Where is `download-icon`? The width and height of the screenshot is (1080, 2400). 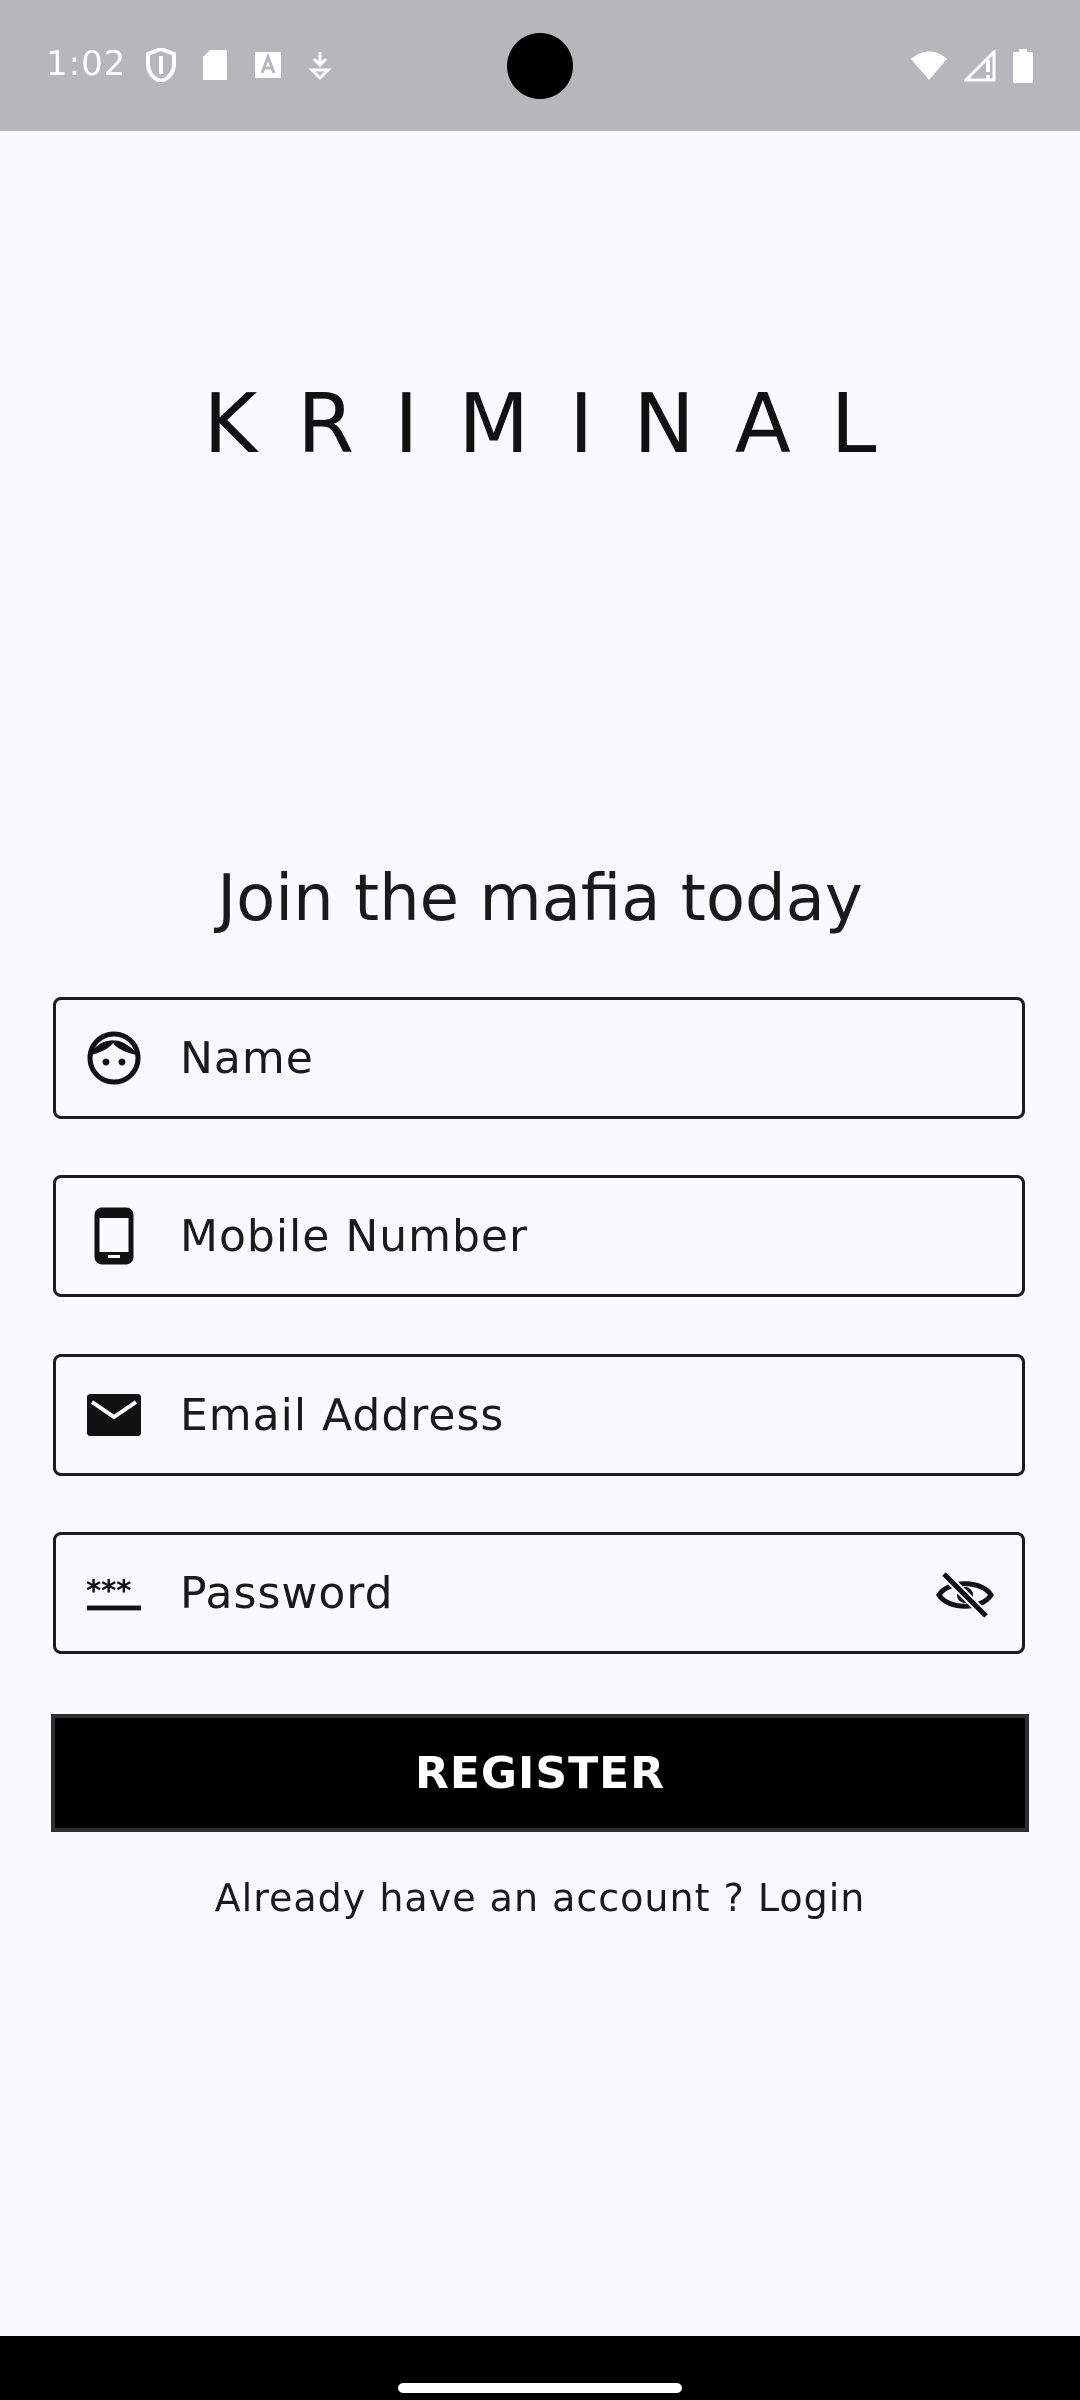
download-icon is located at coordinates (320, 65).